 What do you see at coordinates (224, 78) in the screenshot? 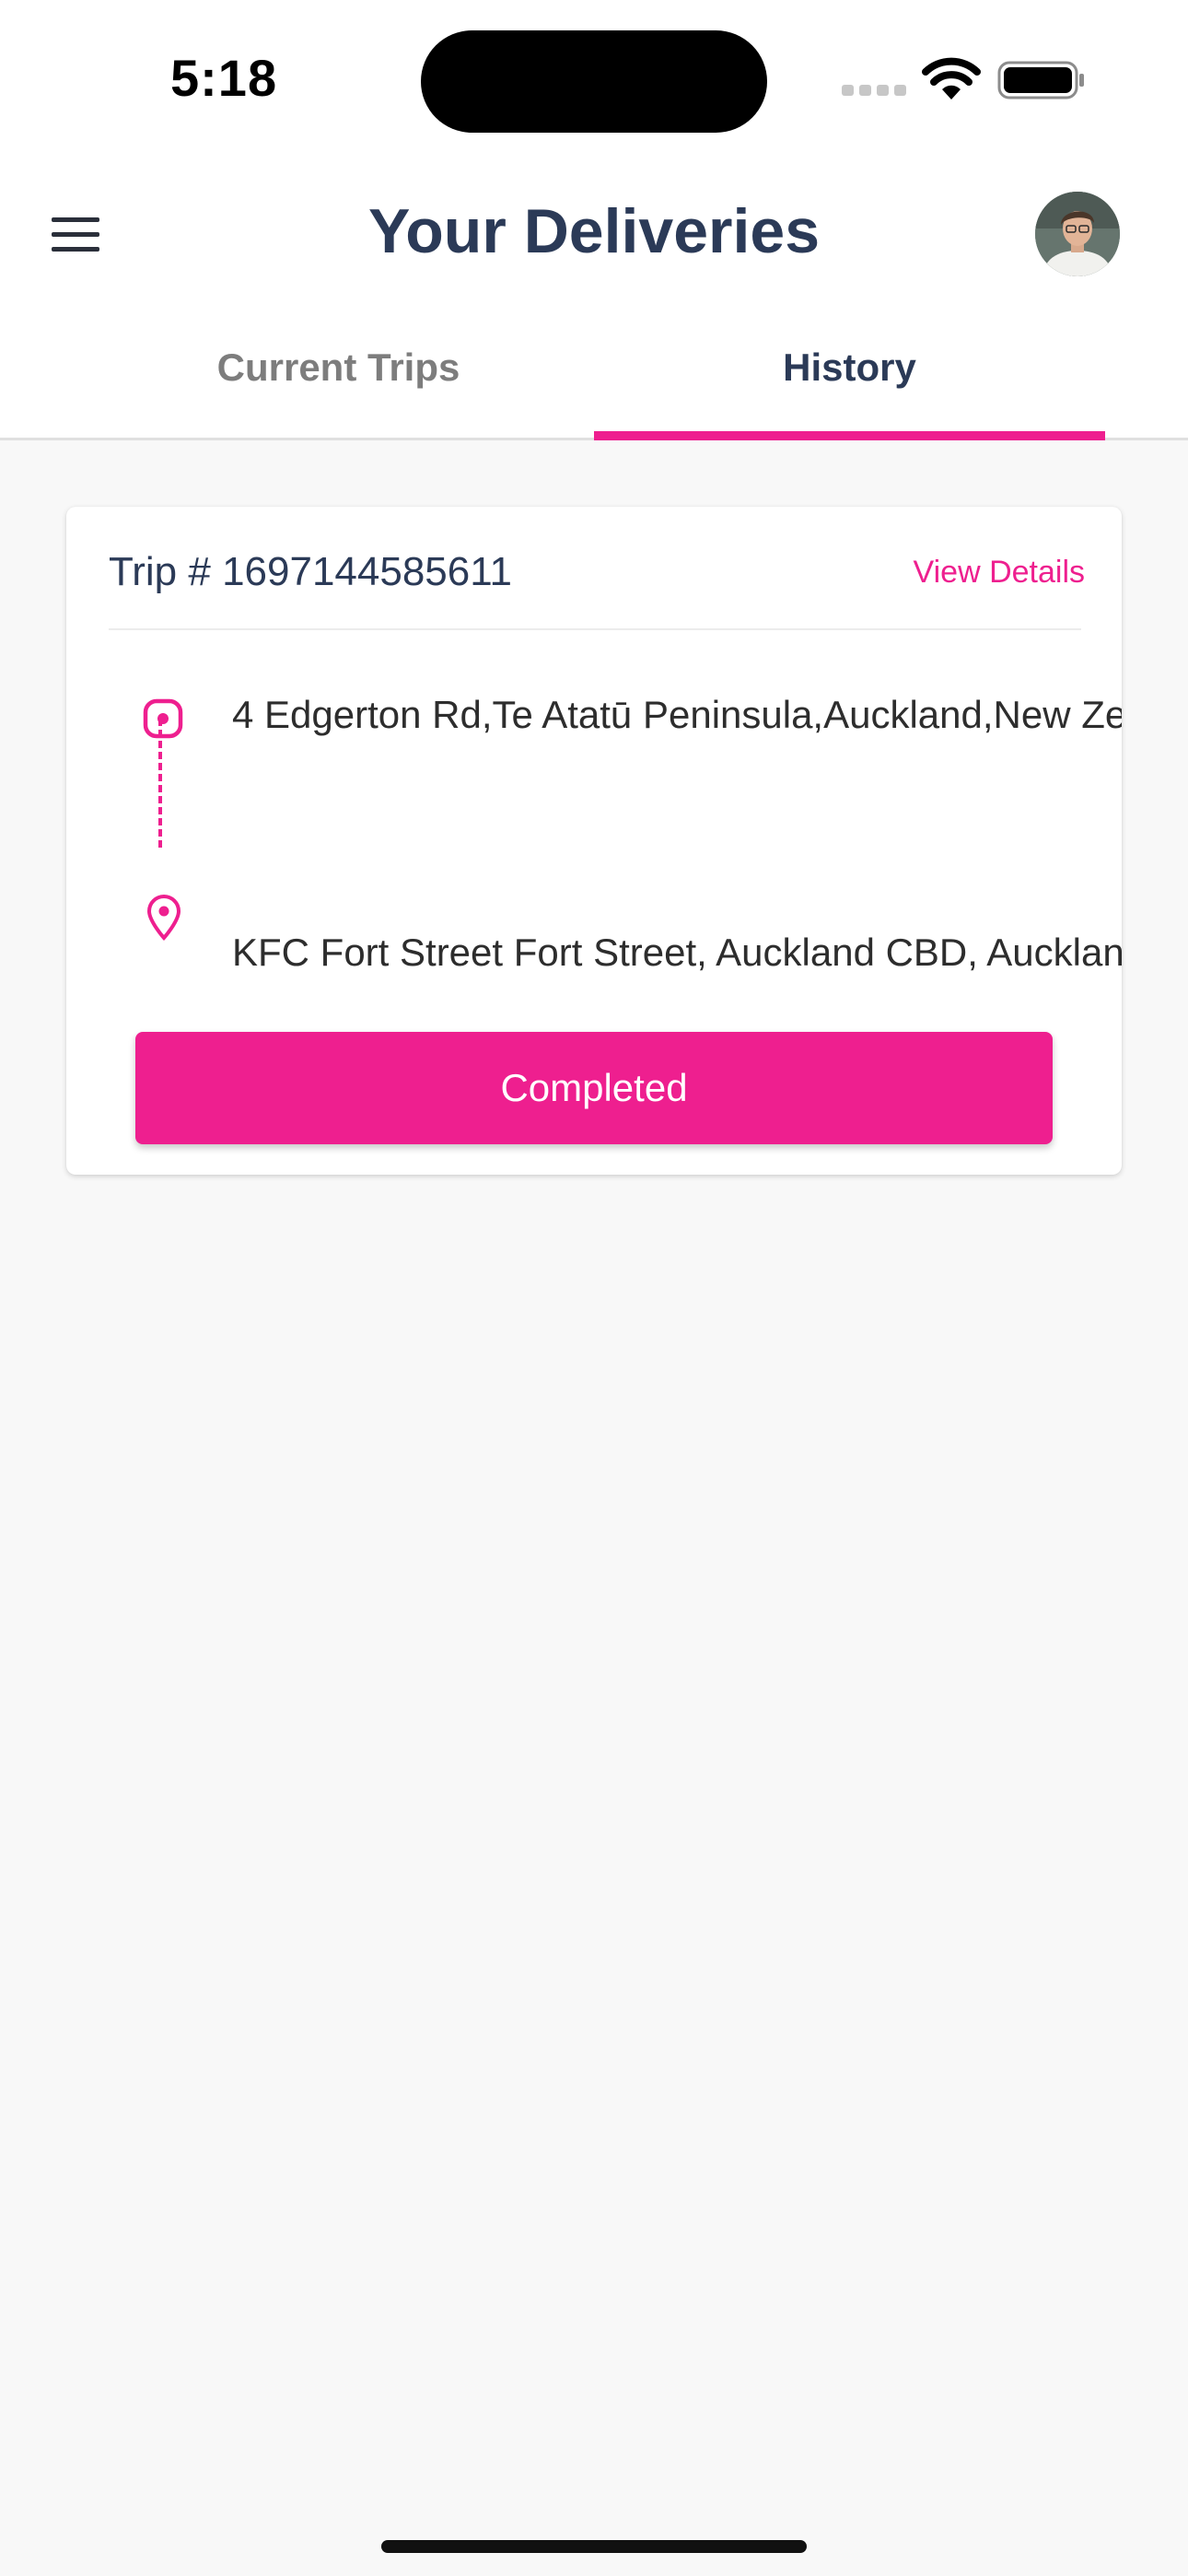
I see `status-time: 5:18` at bounding box center [224, 78].